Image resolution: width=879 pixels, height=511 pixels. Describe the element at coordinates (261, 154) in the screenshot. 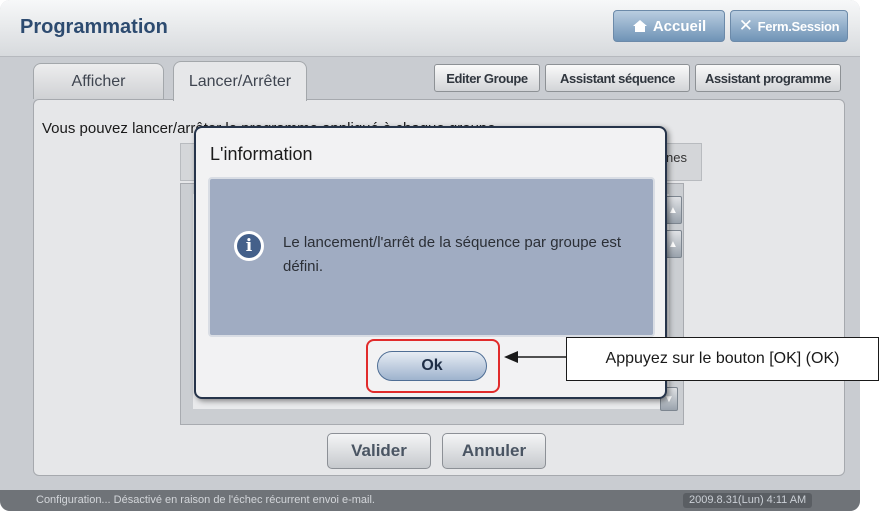

I see `dialog-title: L'information` at that location.